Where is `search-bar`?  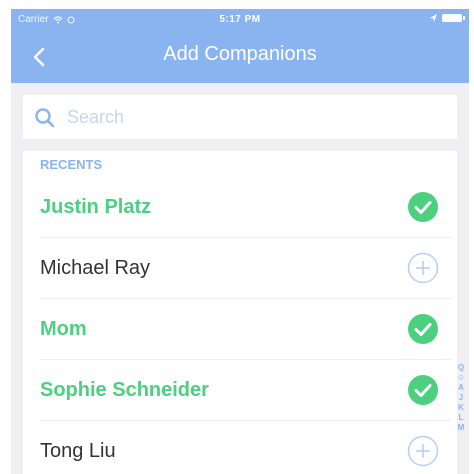
search-bar is located at coordinates (240, 117).